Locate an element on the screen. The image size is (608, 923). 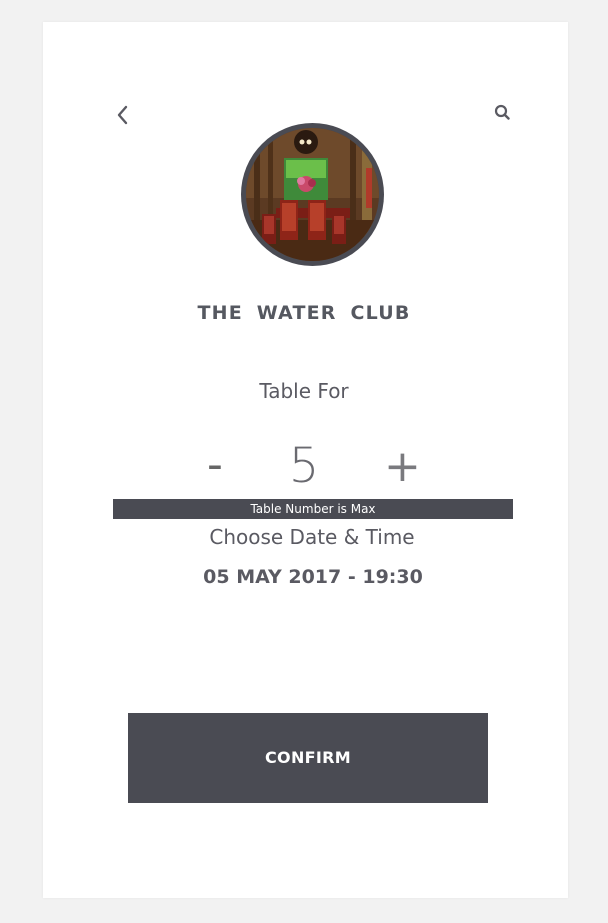
choose-datetime-label: Choose Date & Time is located at coordinates (312, 537).